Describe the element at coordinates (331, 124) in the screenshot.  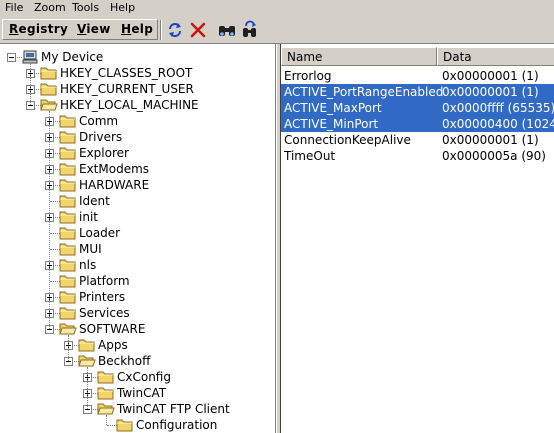
I see `value-name: ACTIVE_MinPort` at that location.